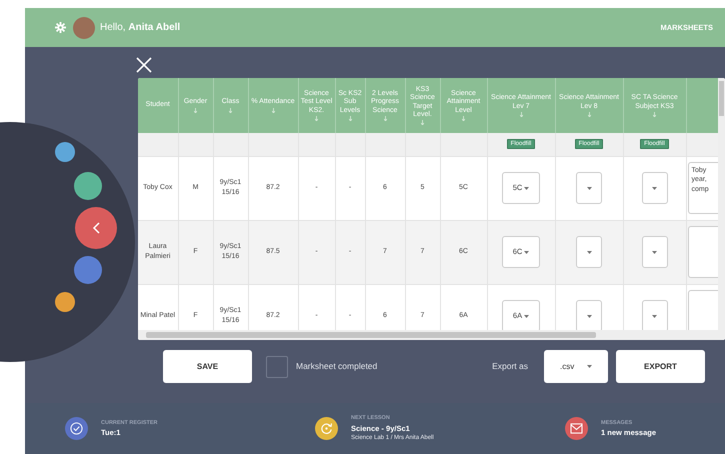 The image size is (725, 454). What do you see at coordinates (84, 27) in the screenshot?
I see `avatar` at bounding box center [84, 27].